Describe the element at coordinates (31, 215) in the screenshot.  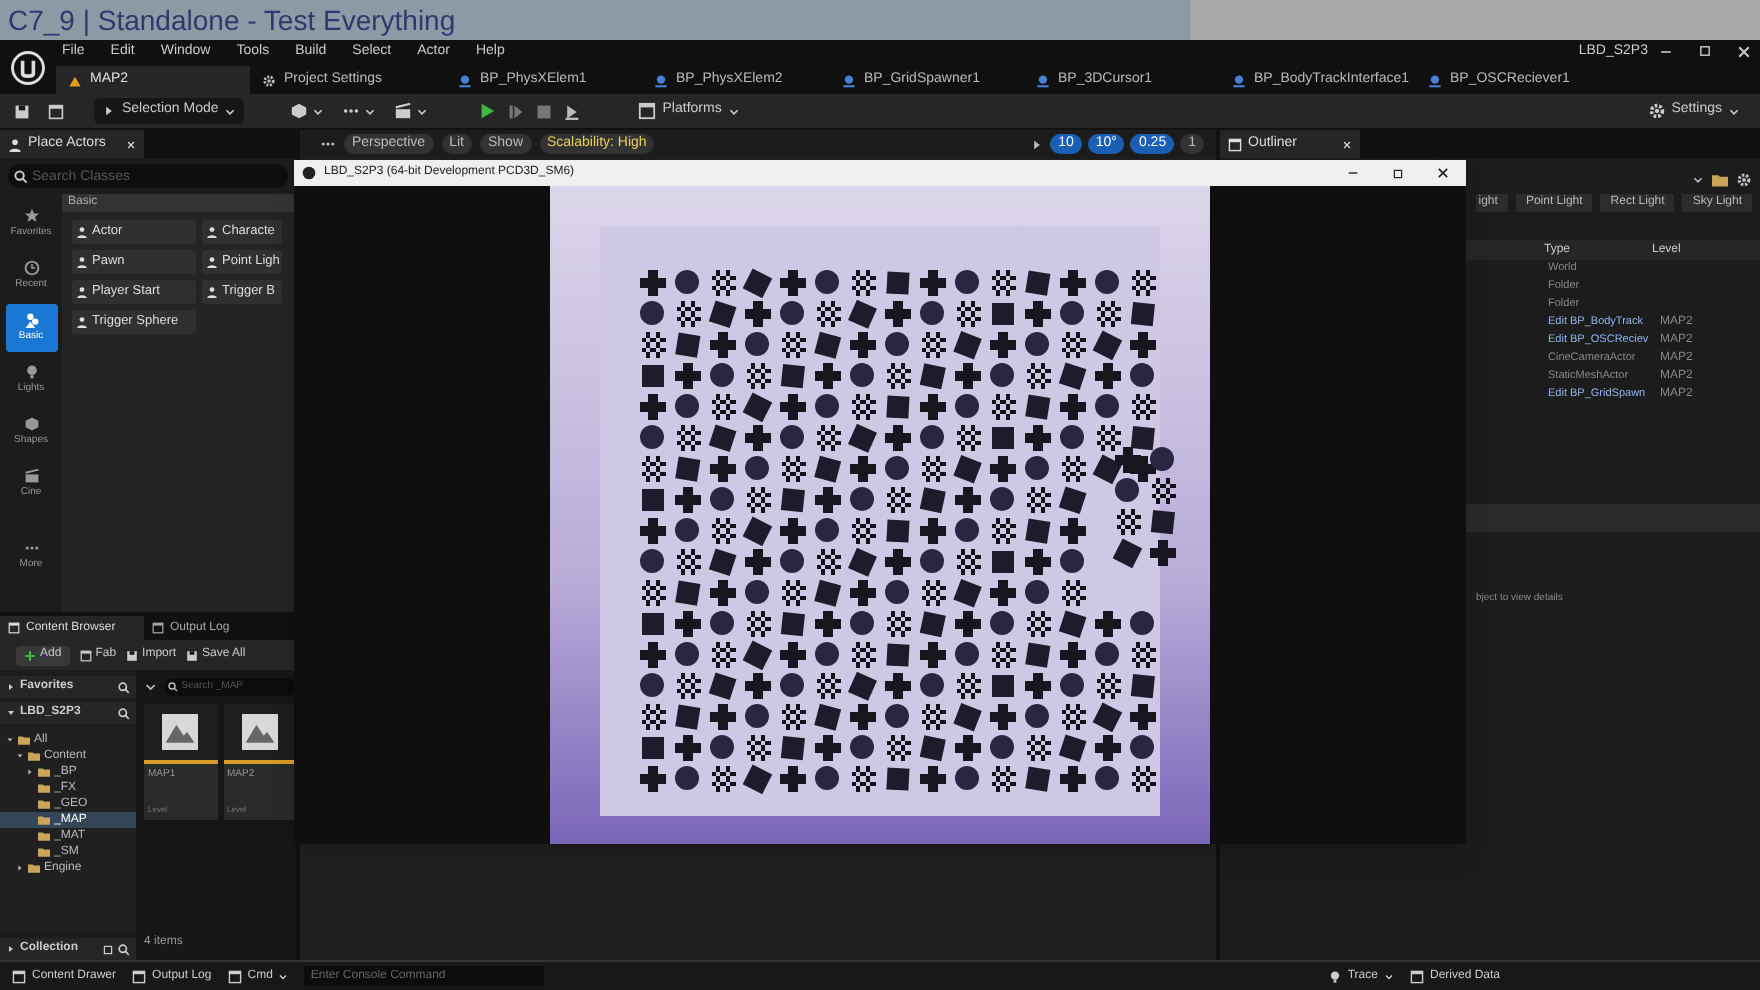
I see `star-icon` at that location.